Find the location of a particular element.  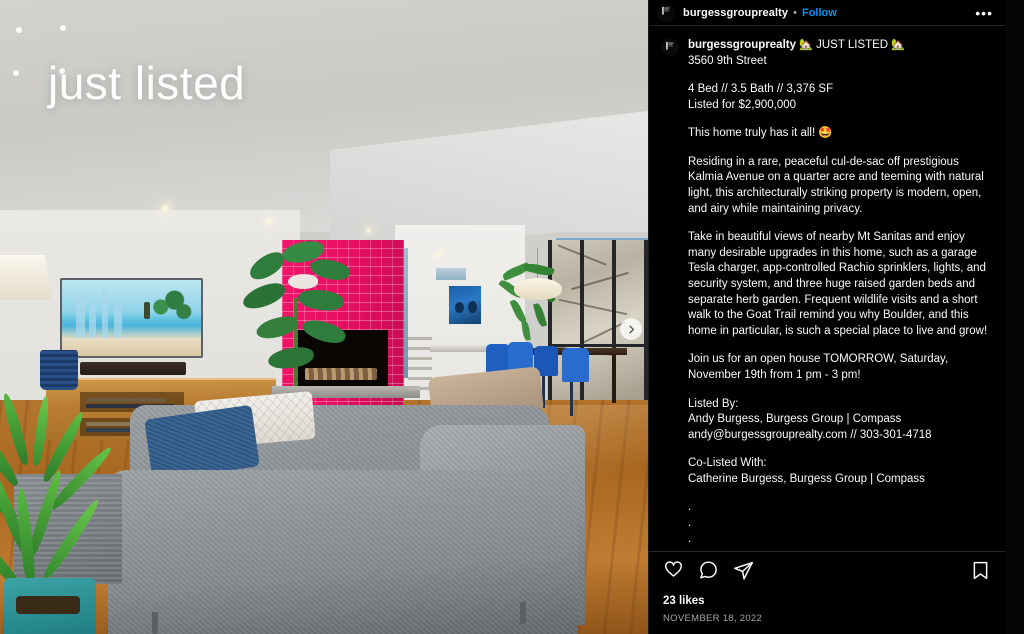

sofa-body is located at coordinates (343, 552).